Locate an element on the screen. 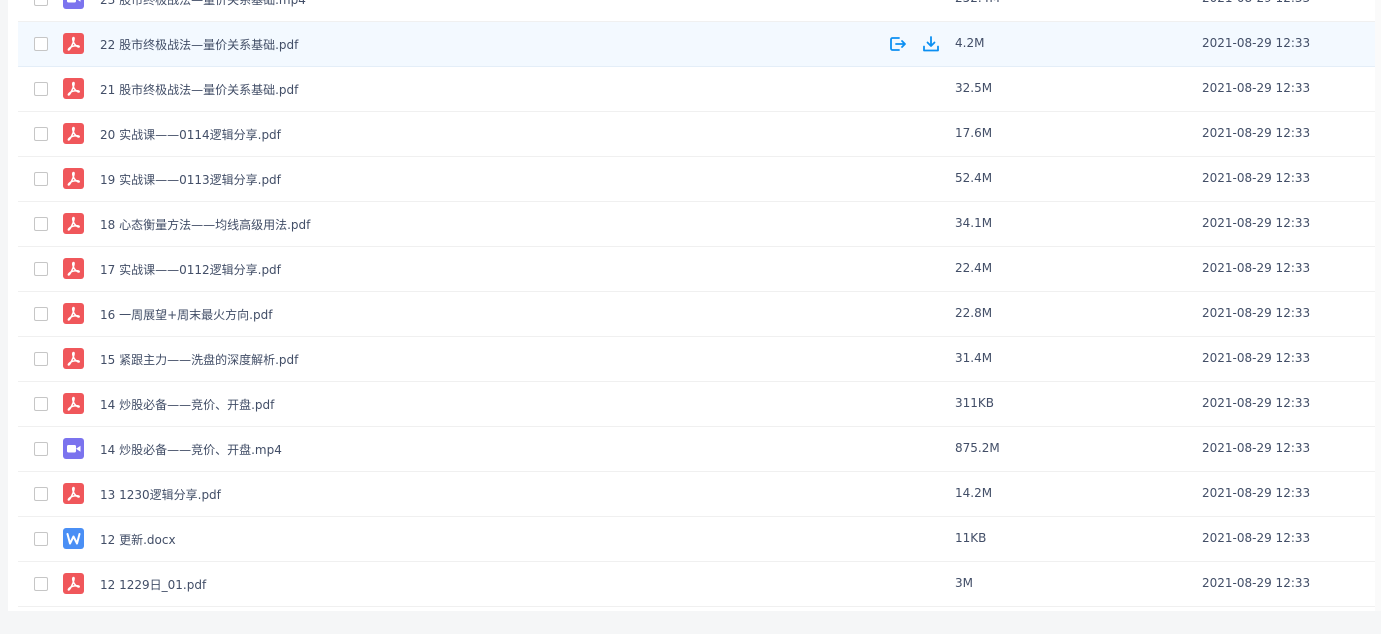 This screenshot has width=1381, height=634. file-name: 19 实战课——0113逻辑分享.pdf is located at coordinates (190, 179).